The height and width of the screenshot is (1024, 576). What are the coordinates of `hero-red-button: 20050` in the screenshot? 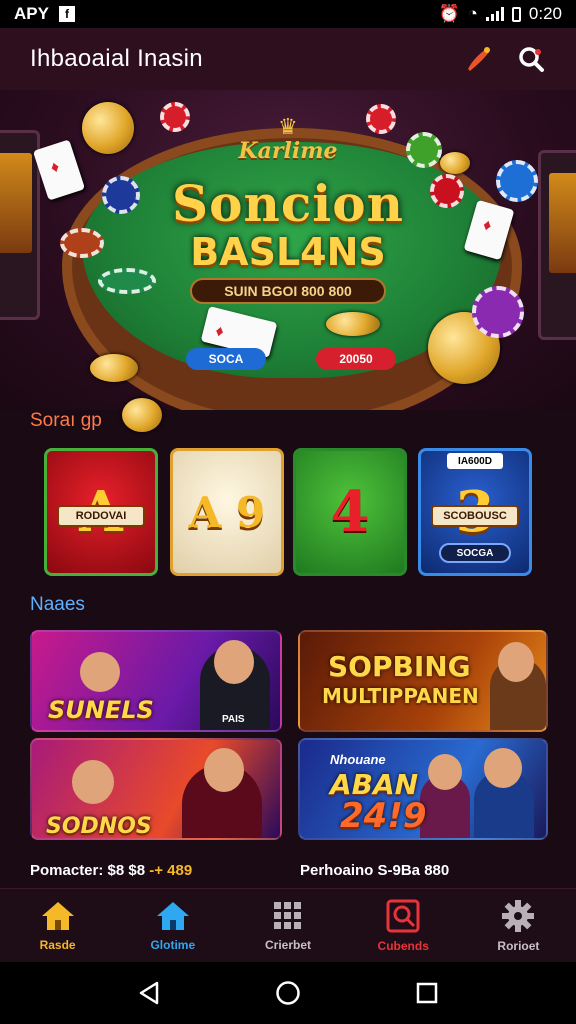 It's located at (356, 359).